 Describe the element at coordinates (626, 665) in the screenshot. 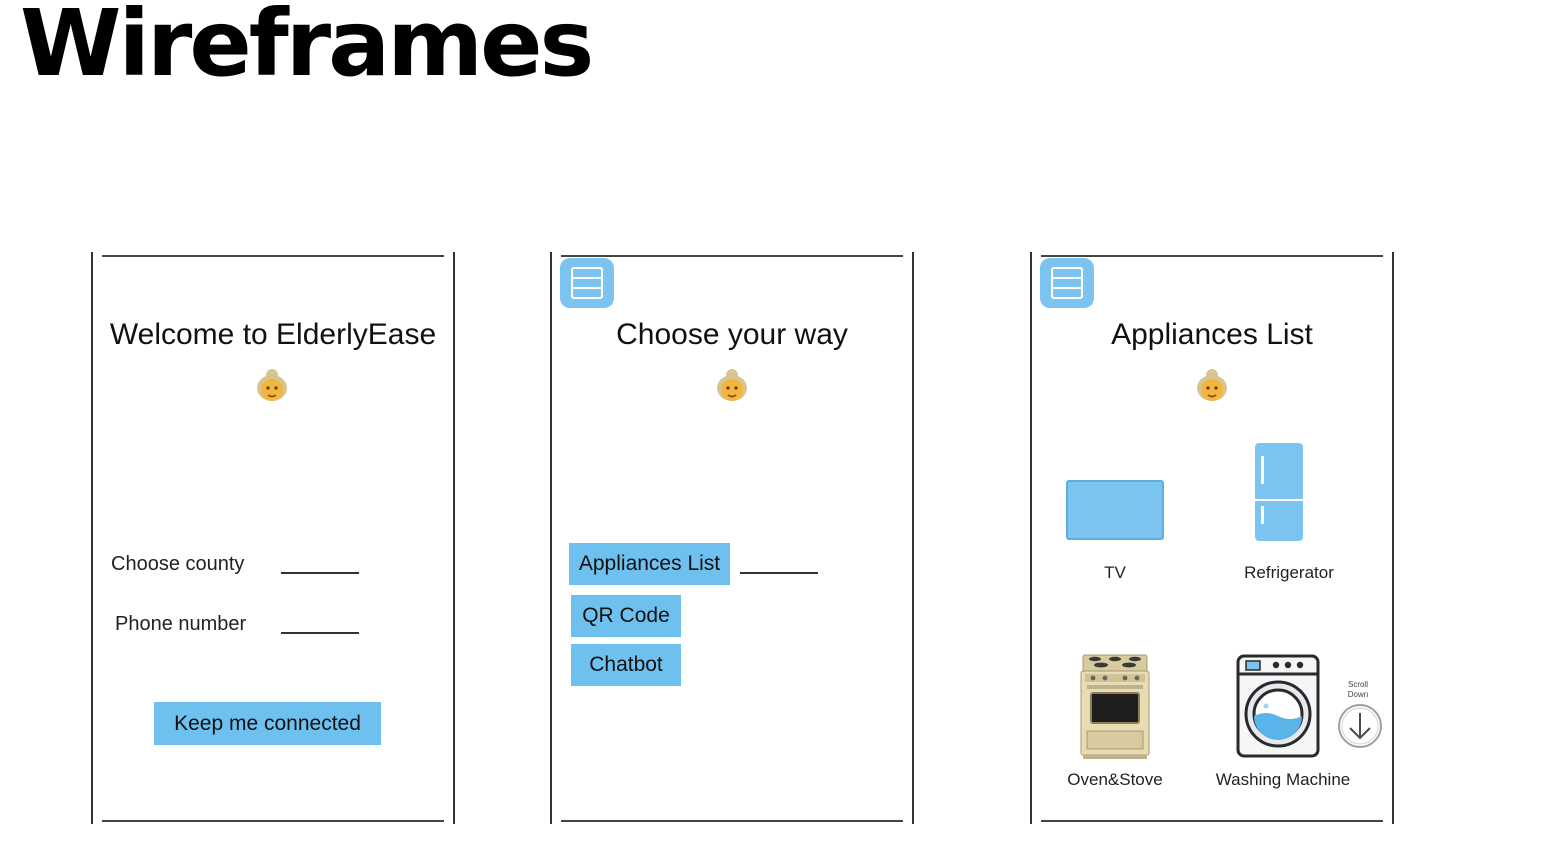

I see `chatbot-button: Chatbot` at that location.